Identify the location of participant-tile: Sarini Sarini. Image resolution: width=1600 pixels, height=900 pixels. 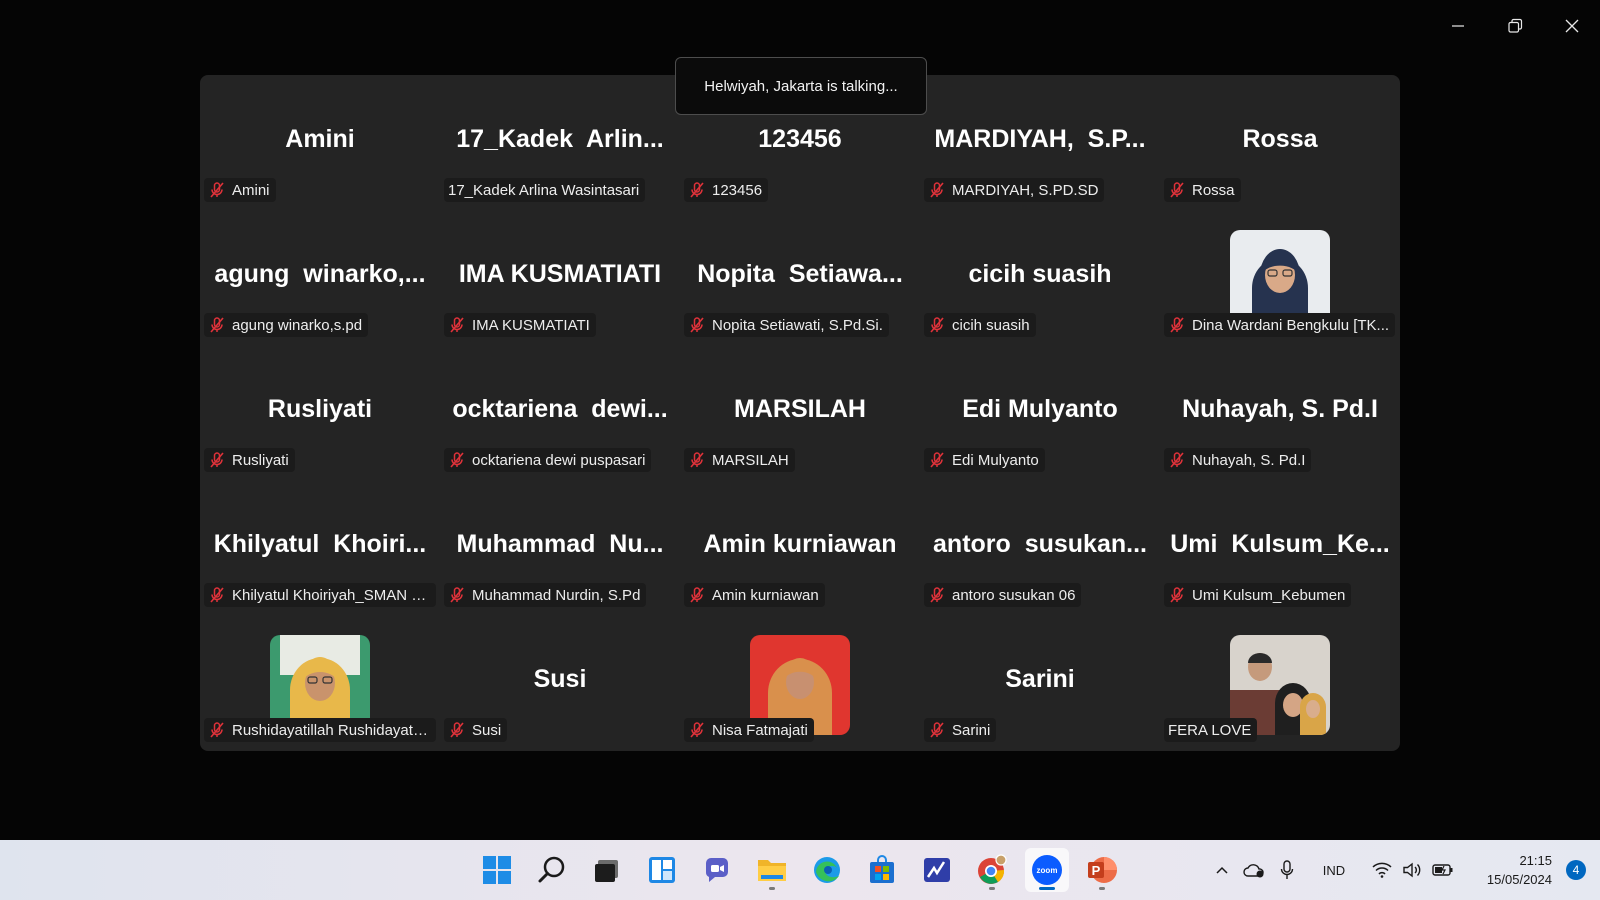
(1040, 682).